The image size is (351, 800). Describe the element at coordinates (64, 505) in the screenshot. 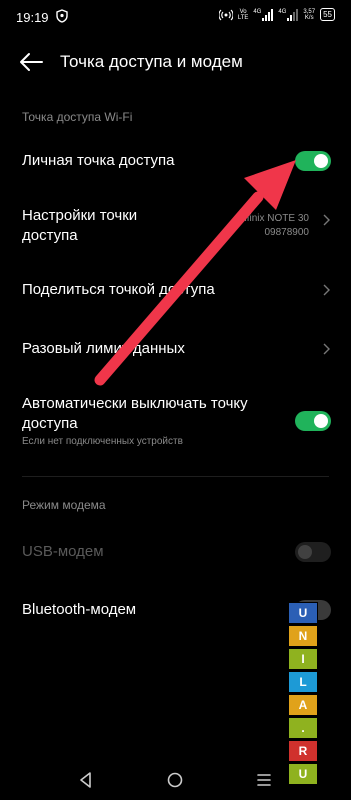

I see `section-header-modem: Режим модема` at that location.